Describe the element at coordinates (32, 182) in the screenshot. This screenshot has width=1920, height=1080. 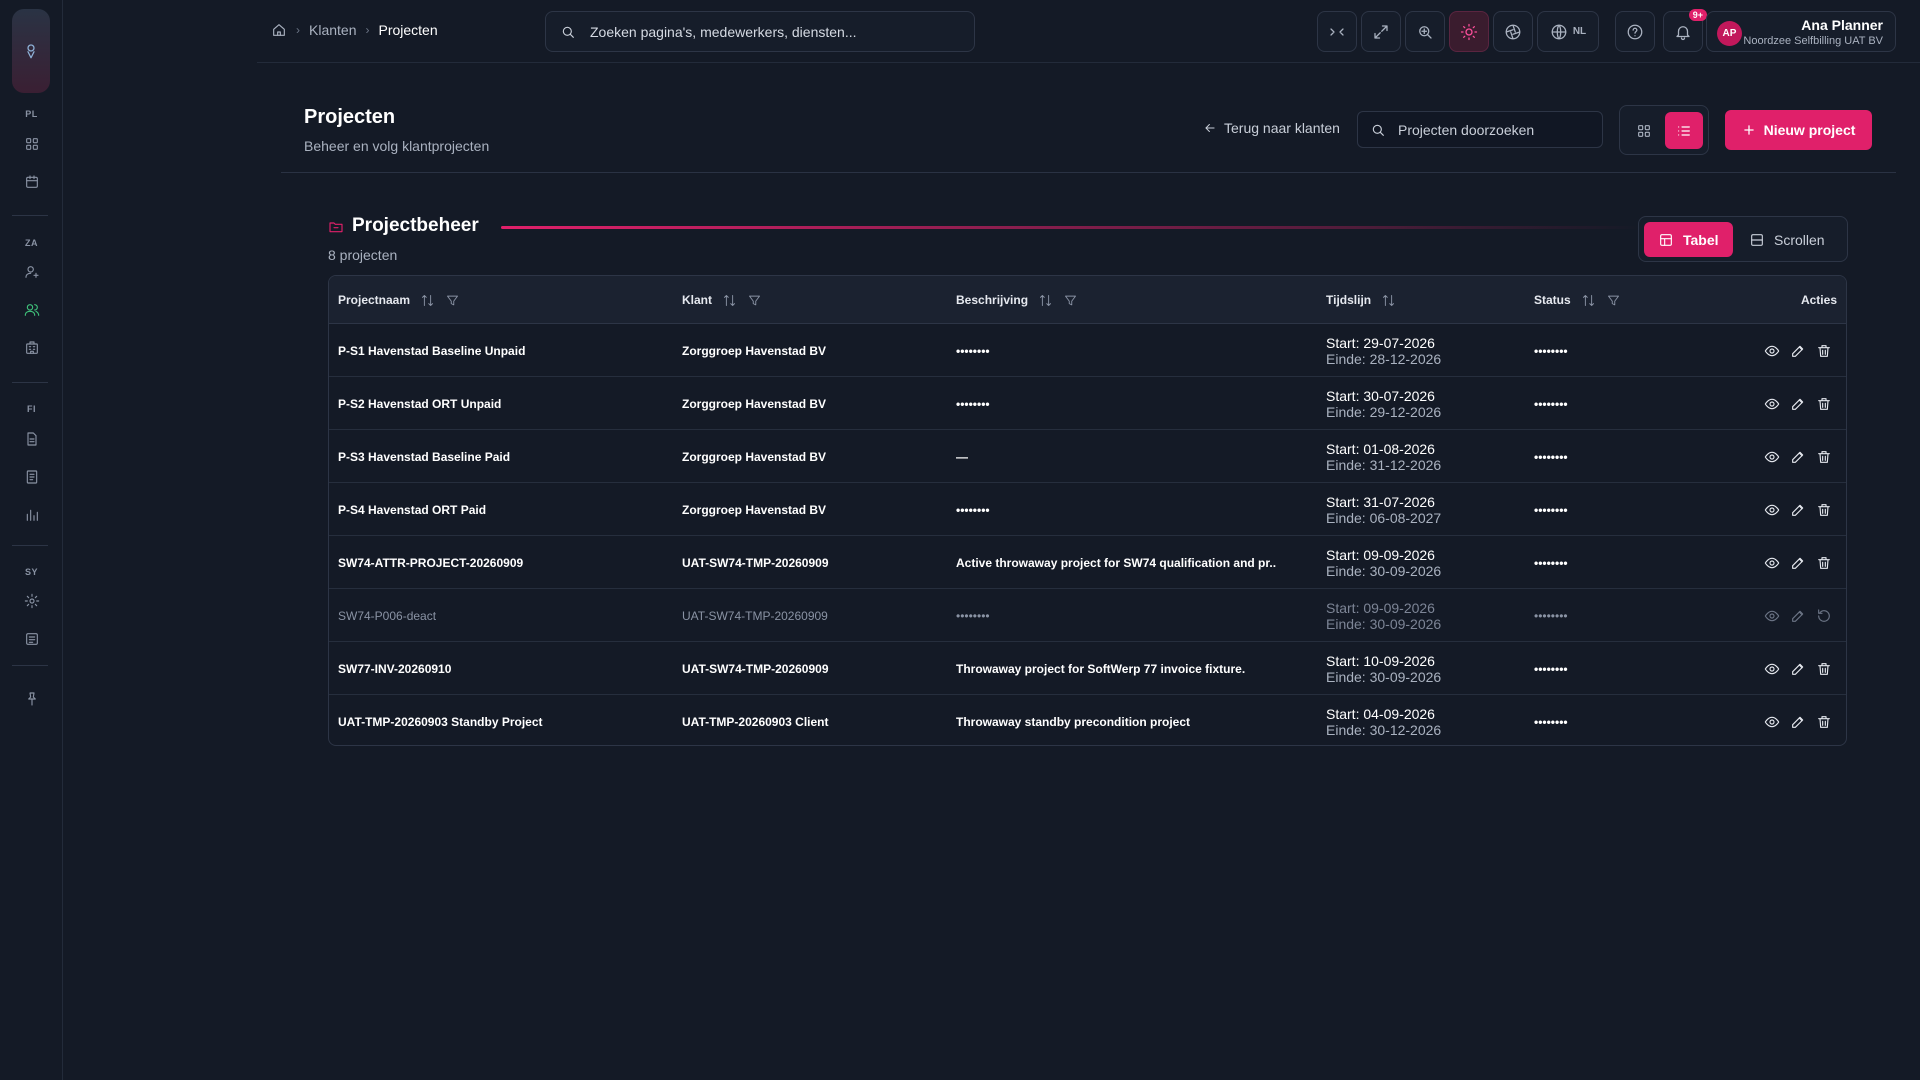
I see `sidebar-item-calendar` at that location.